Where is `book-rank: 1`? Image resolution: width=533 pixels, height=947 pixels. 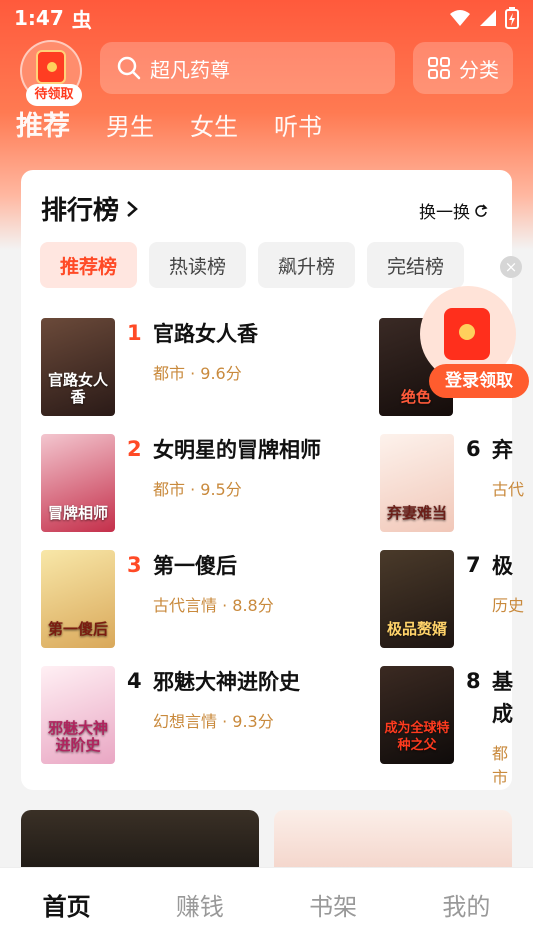 book-rank: 1 is located at coordinates (134, 333).